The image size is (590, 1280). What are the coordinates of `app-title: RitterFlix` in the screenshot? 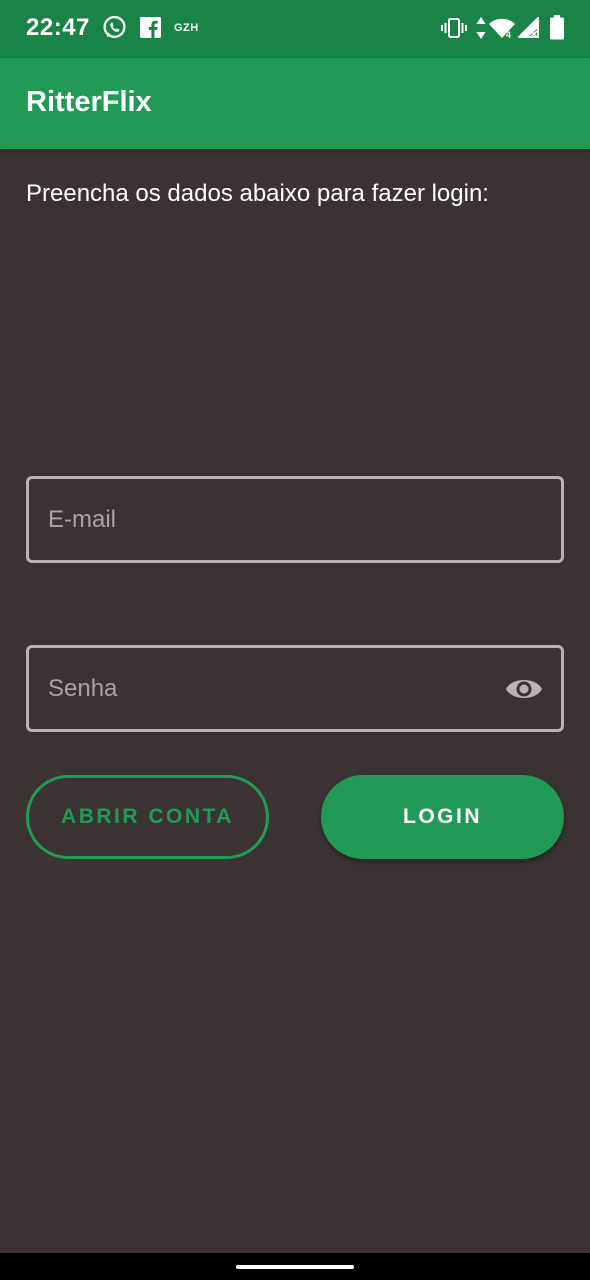 It's located at (89, 102).